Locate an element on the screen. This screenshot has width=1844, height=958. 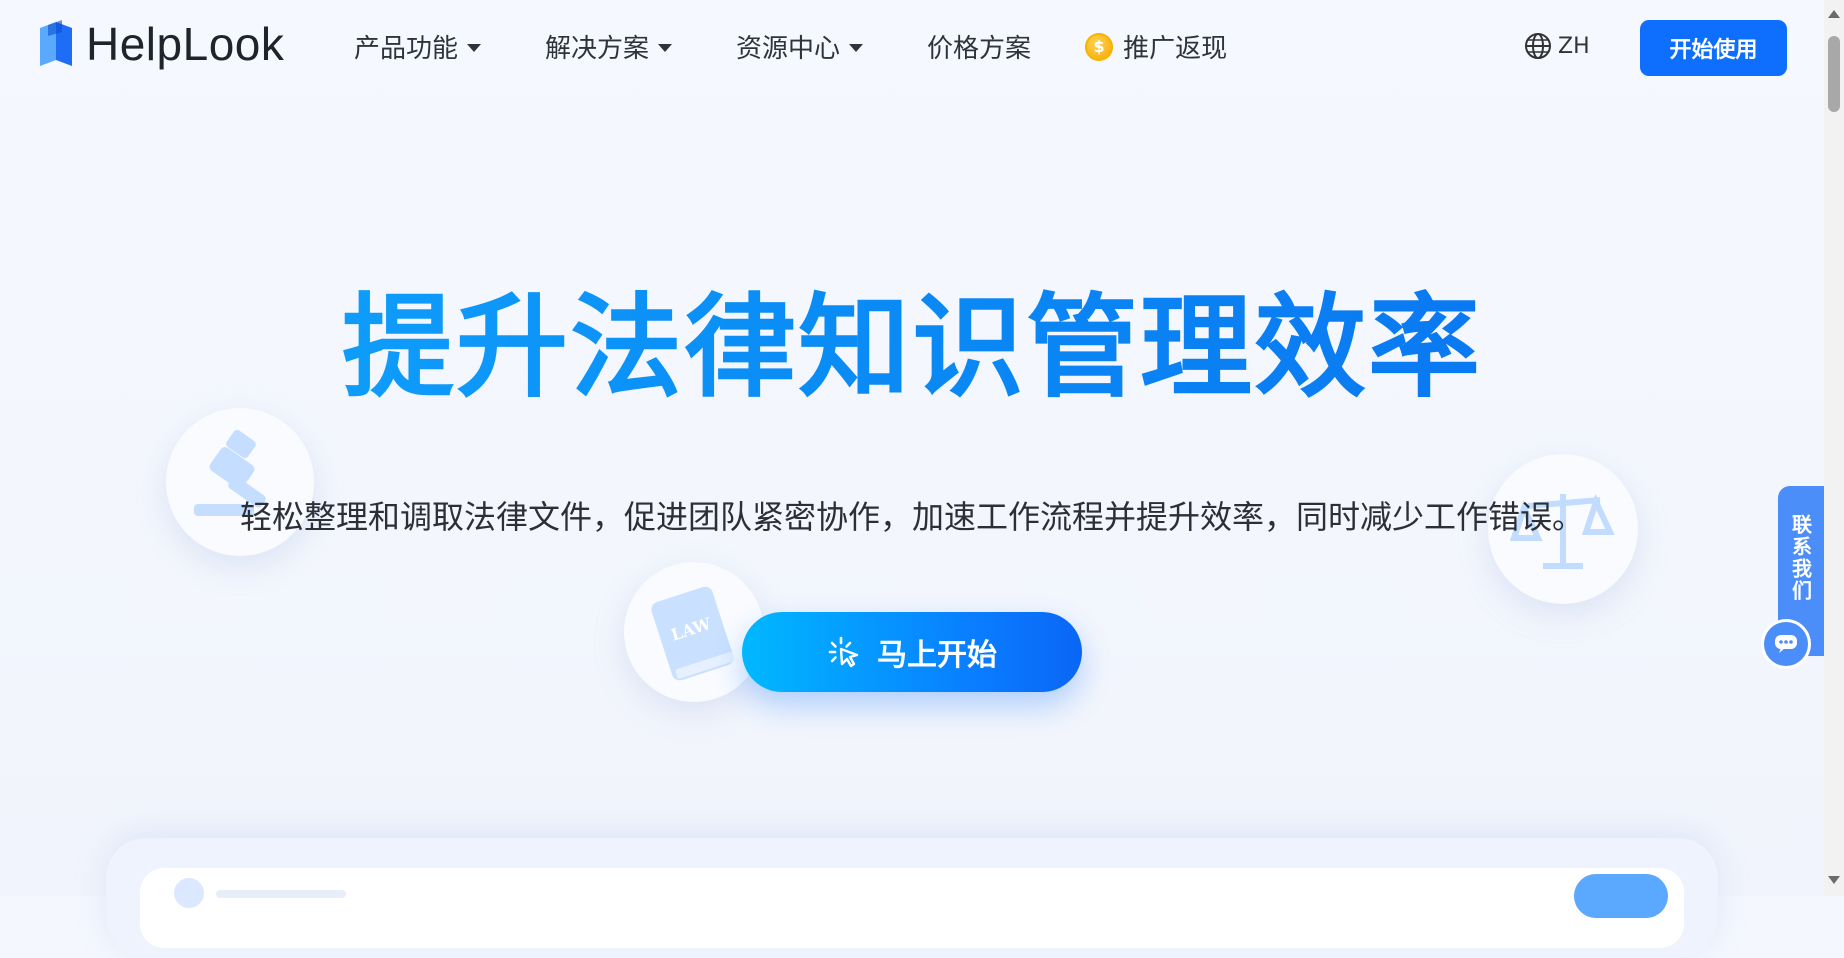
globe-icon is located at coordinates (1538, 46).